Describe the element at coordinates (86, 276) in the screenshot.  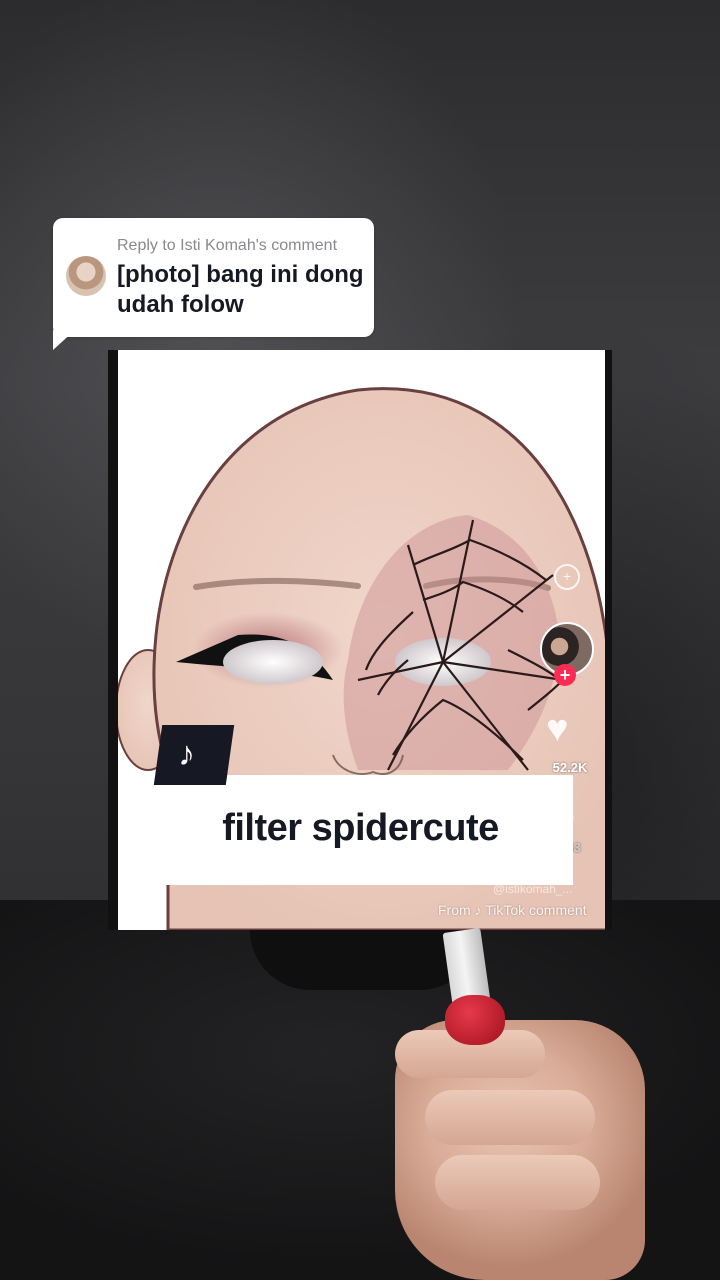
I see `commenter-avatar` at that location.